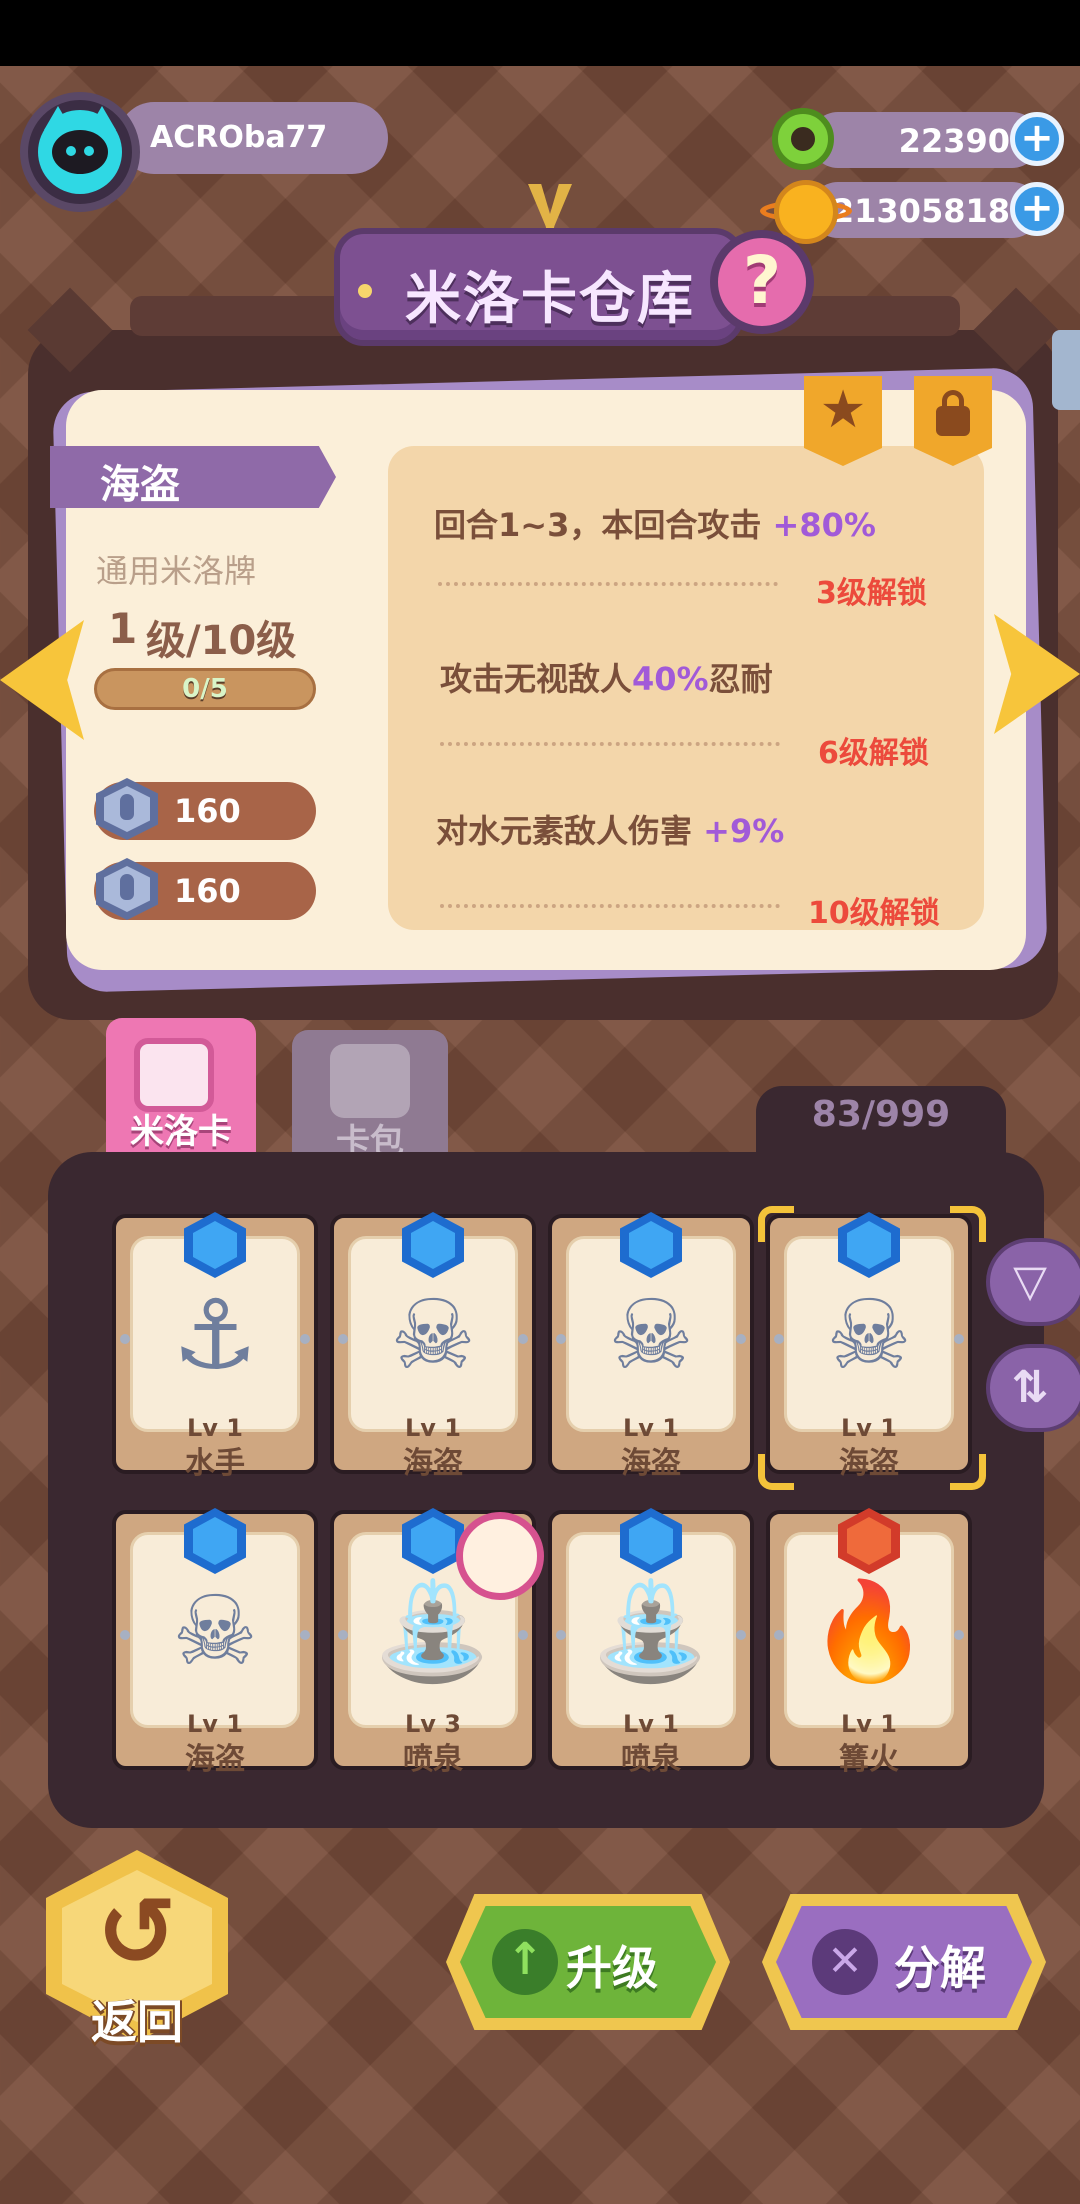  Describe the element at coordinates (881, 1114) in the screenshot. I see `inventory-count: 83/999` at that location.